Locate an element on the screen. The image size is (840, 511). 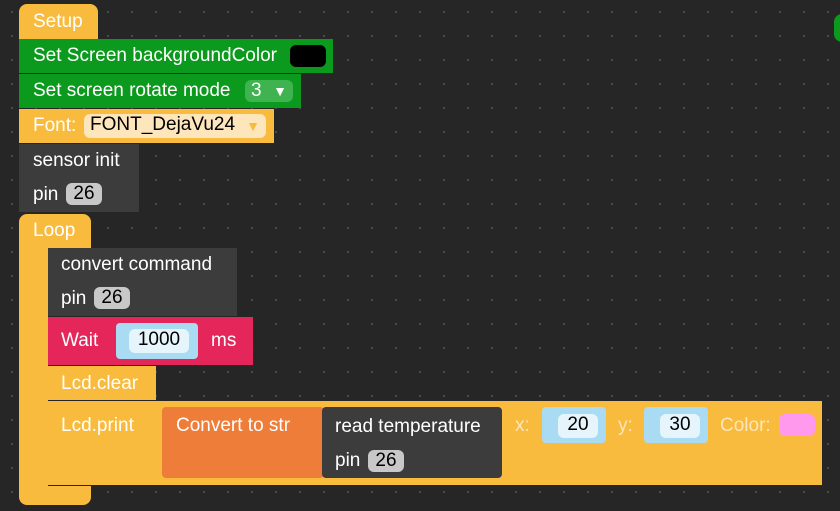
font-label: Font: is located at coordinates (55, 125).